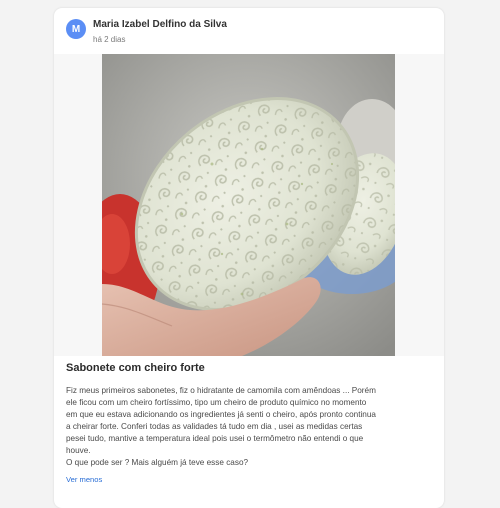 The height and width of the screenshot is (508, 500). I want to click on see-less-link: Ver menos, so click(84, 479).